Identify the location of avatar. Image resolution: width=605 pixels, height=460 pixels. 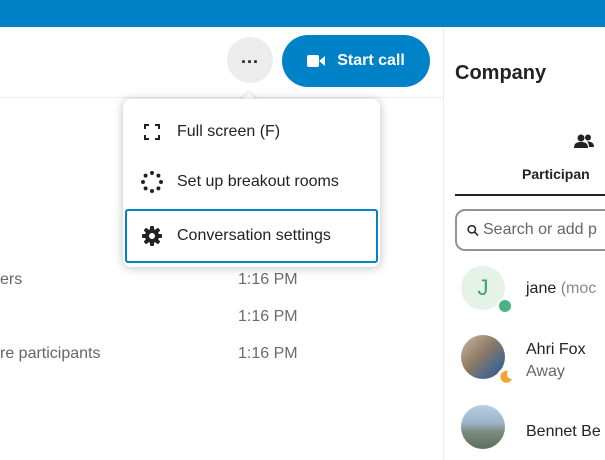
(483, 427).